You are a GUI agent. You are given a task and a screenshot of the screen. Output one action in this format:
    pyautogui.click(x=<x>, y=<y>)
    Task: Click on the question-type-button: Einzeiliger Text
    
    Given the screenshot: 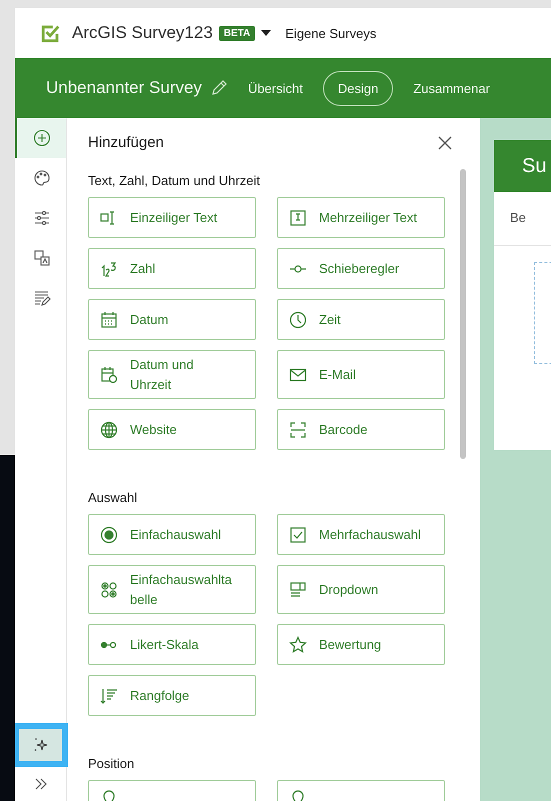 What is the action you would take?
    pyautogui.click(x=172, y=217)
    